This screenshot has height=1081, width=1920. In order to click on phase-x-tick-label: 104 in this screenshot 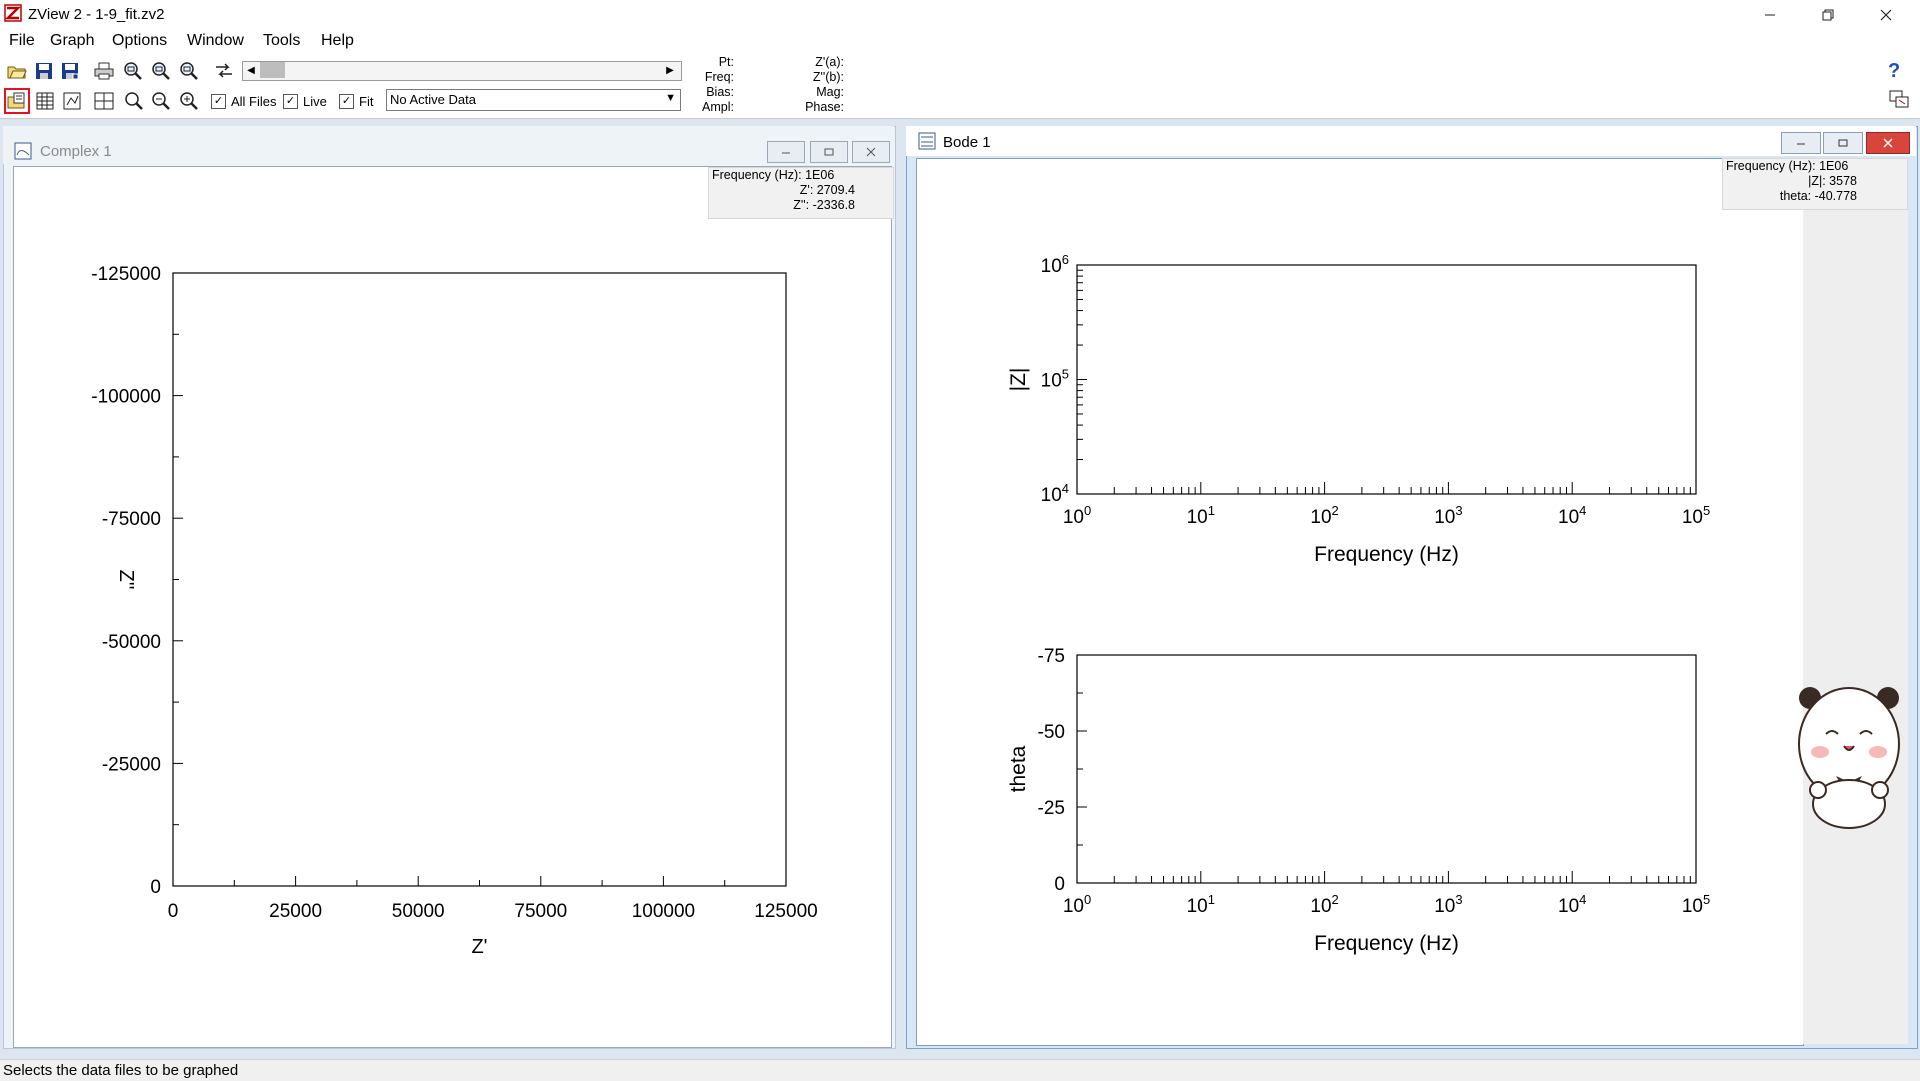, I will do `click(1572, 904)`.